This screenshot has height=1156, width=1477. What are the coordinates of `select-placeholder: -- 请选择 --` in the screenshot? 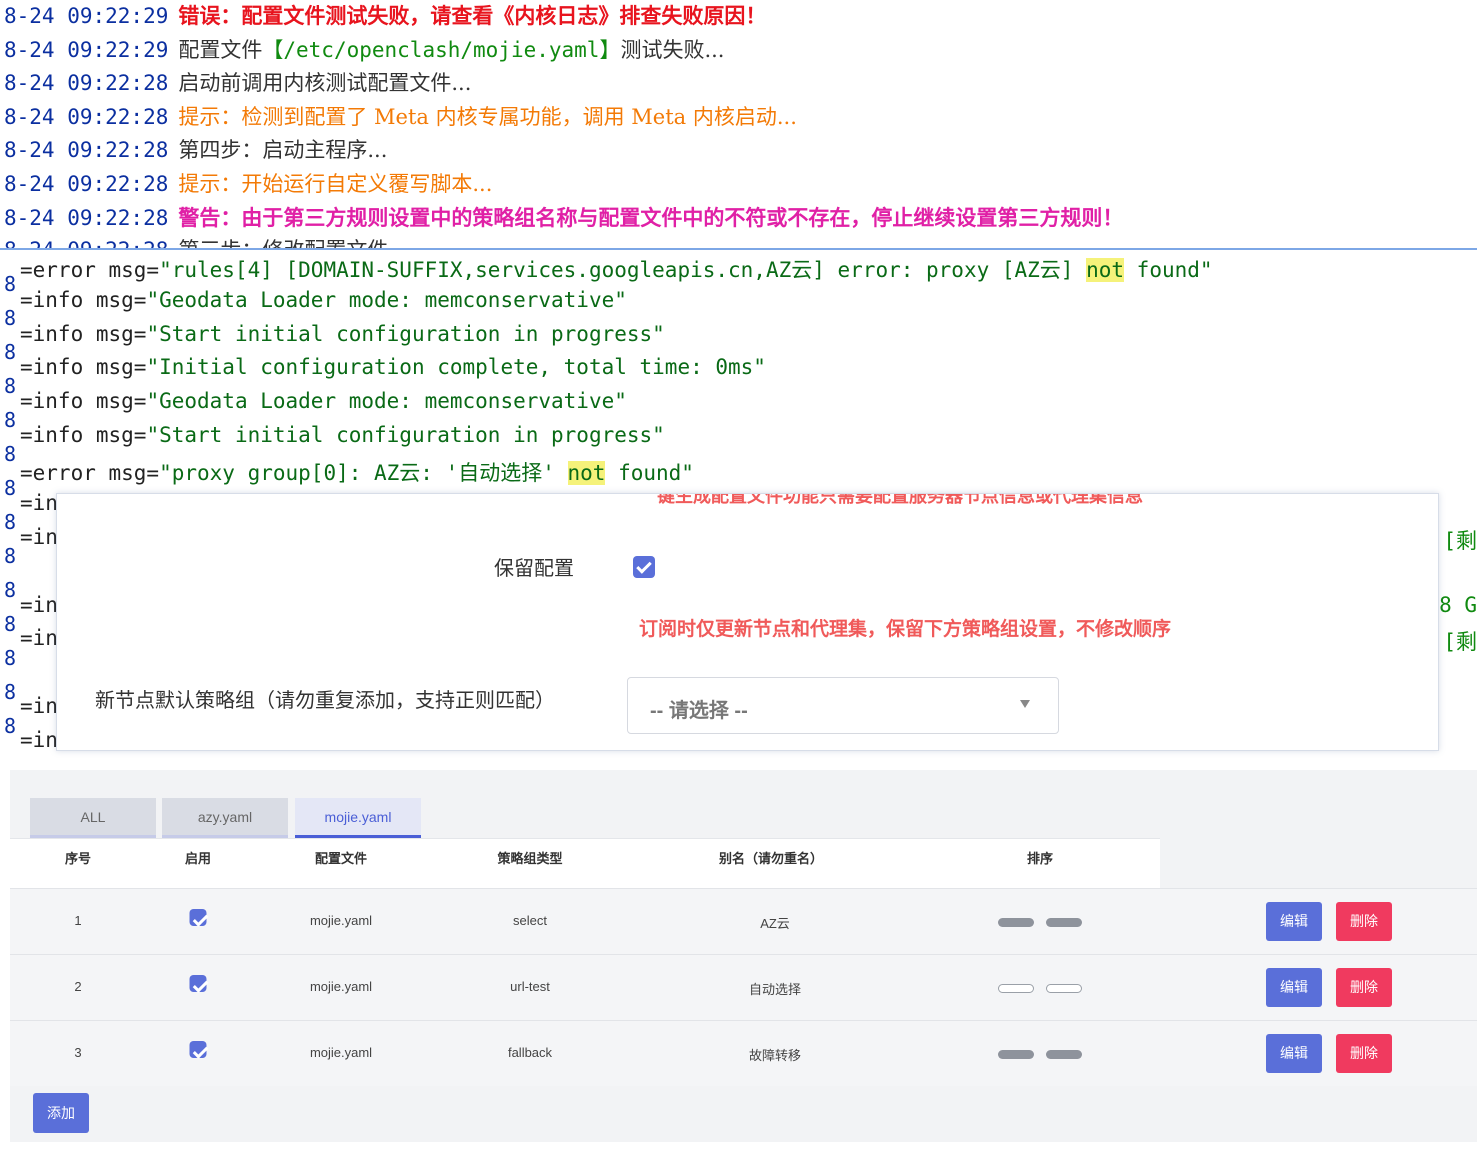 It's located at (699, 711).